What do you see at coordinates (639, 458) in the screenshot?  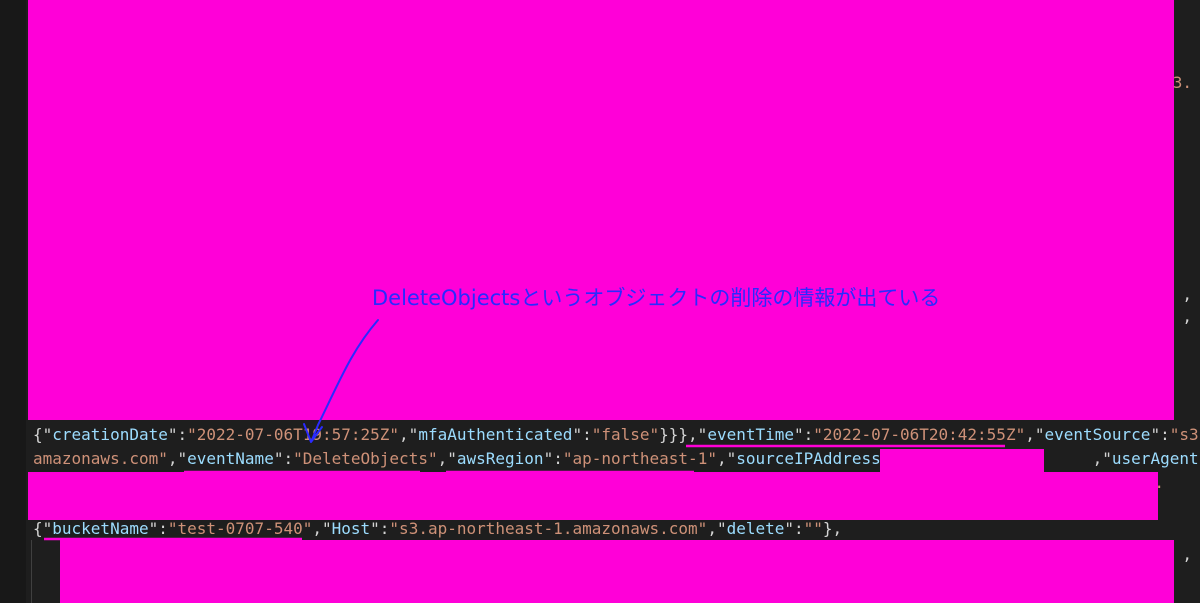 I see `code-token-json-string: "ap-northeast-1"` at bounding box center [639, 458].